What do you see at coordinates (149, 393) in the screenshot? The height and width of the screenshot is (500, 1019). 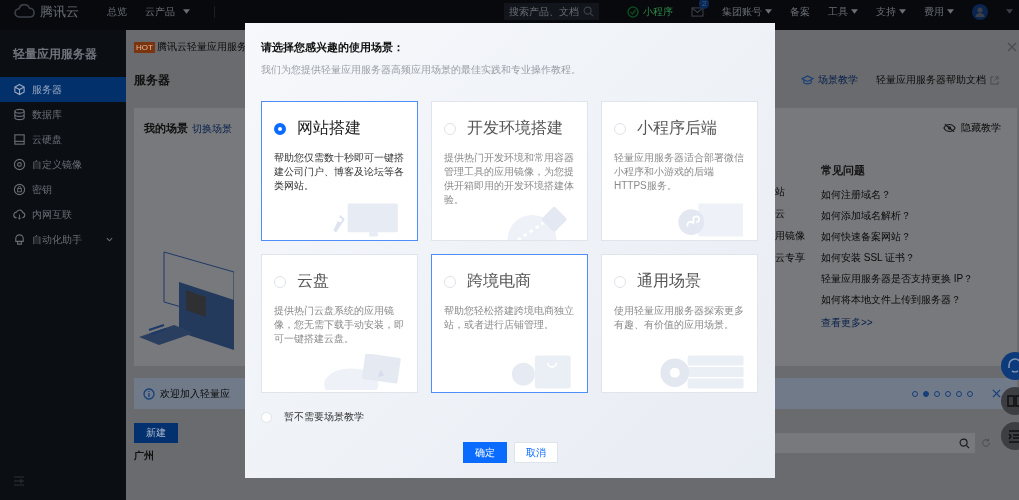 I see `info-icon` at bounding box center [149, 393].